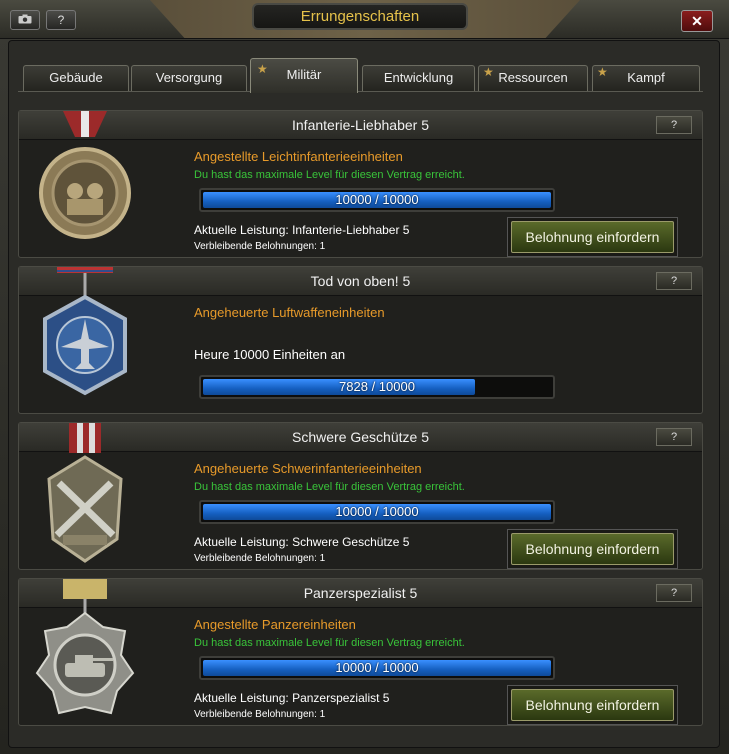  Describe the element at coordinates (360, 91) in the screenshot. I see `tabs-divider` at that location.